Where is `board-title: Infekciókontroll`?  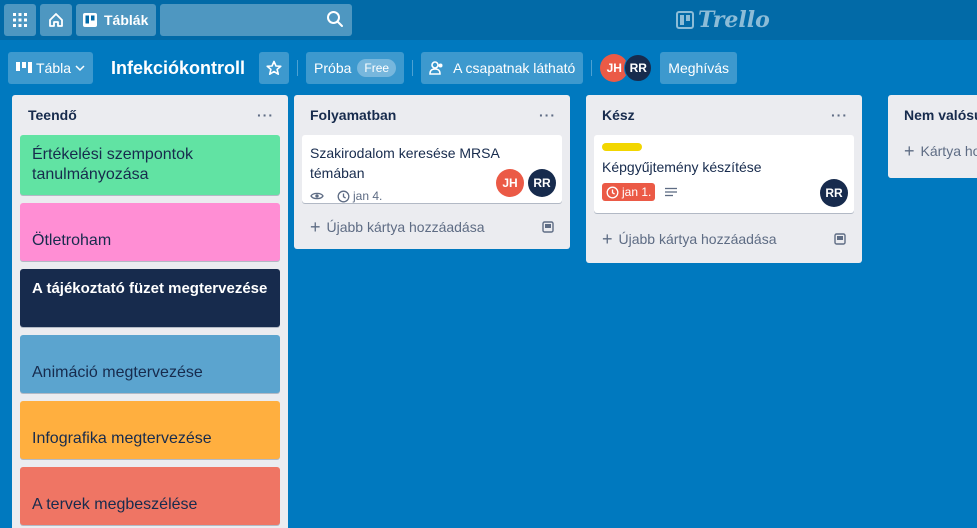
board-title: Infekciókontroll is located at coordinates (178, 68).